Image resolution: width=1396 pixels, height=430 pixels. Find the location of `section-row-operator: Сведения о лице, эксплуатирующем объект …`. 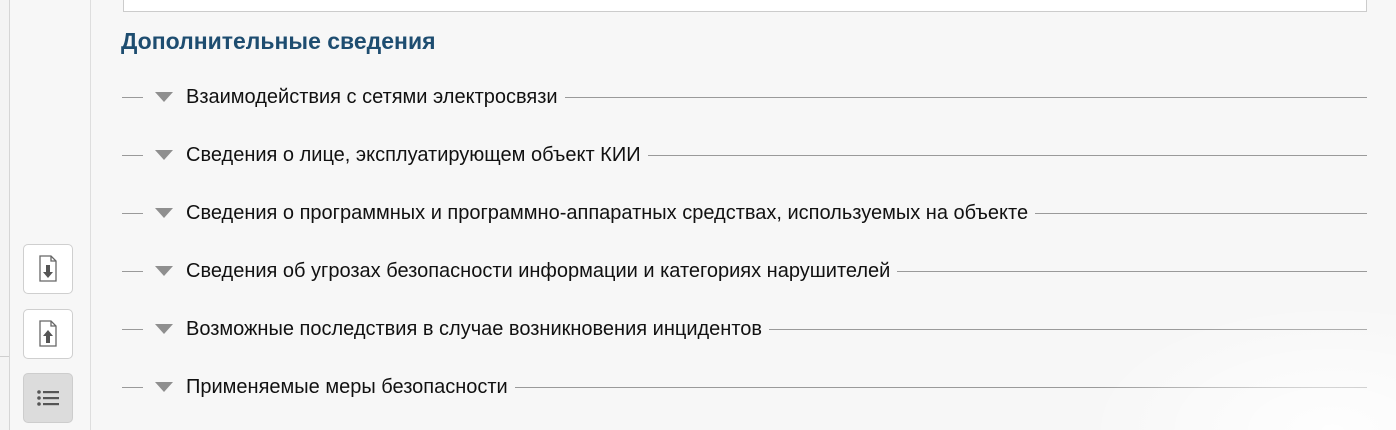

section-row-operator: Сведения о лице, эксплуатирующем объект … is located at coordinates (744, 155).